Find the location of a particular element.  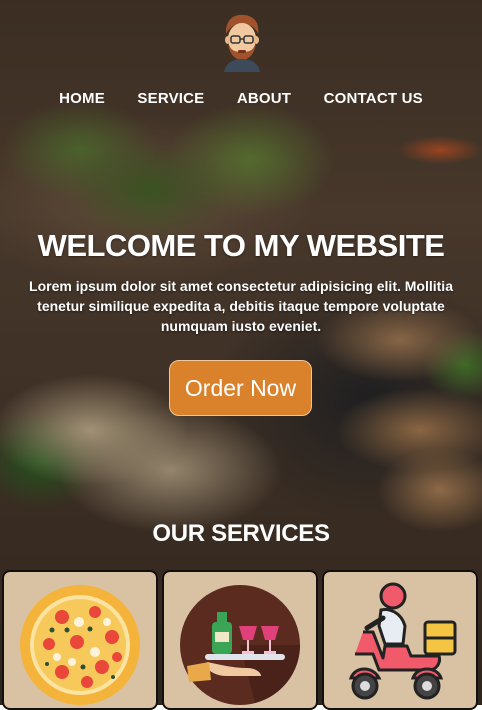

services-title: OUR SERVICES is located at coordinates (241, 533).